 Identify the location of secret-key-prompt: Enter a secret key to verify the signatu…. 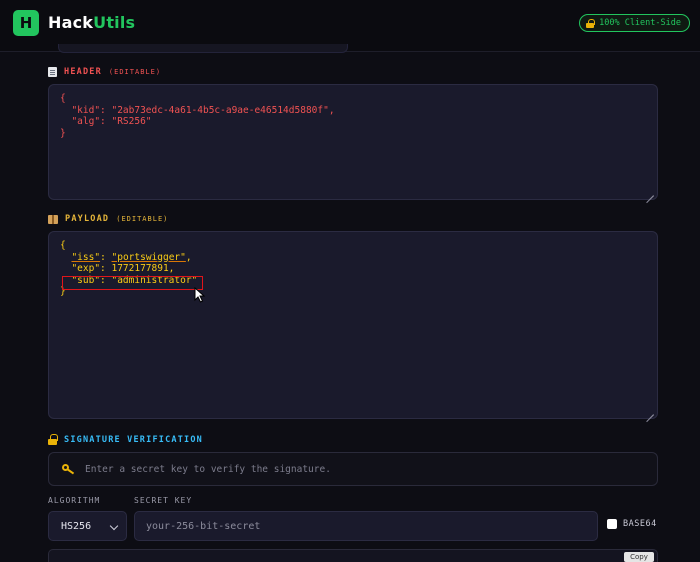
(353, 469).